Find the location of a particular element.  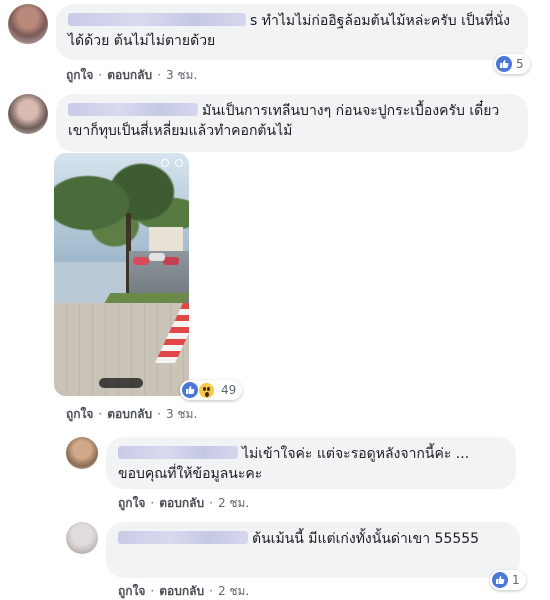

reaction-summary: 1 is located at coordinates (508, 580).